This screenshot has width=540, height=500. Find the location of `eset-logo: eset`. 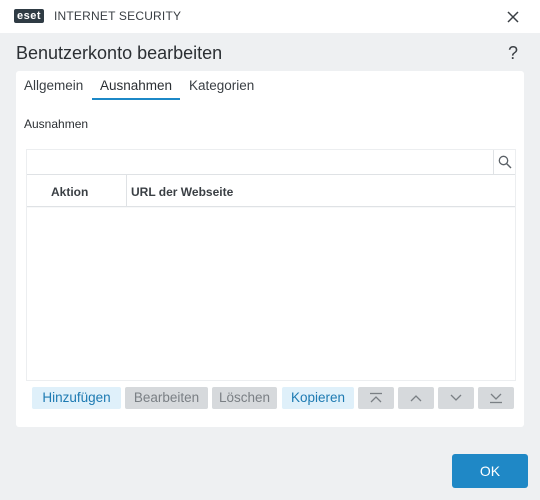

eset-logo: eset is located at coordinates (29, 16).